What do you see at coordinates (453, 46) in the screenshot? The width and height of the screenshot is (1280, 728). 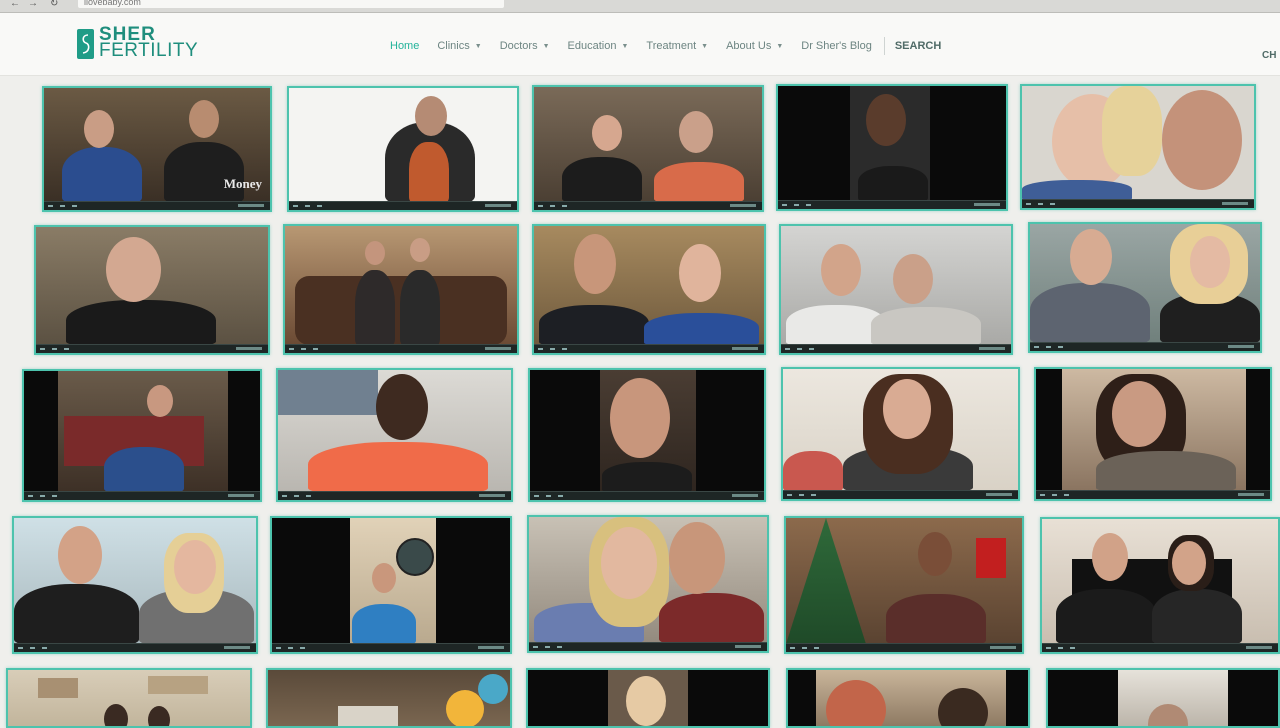 I see `nav-clinics-label: Clinics` at bounding box center [453, 46].